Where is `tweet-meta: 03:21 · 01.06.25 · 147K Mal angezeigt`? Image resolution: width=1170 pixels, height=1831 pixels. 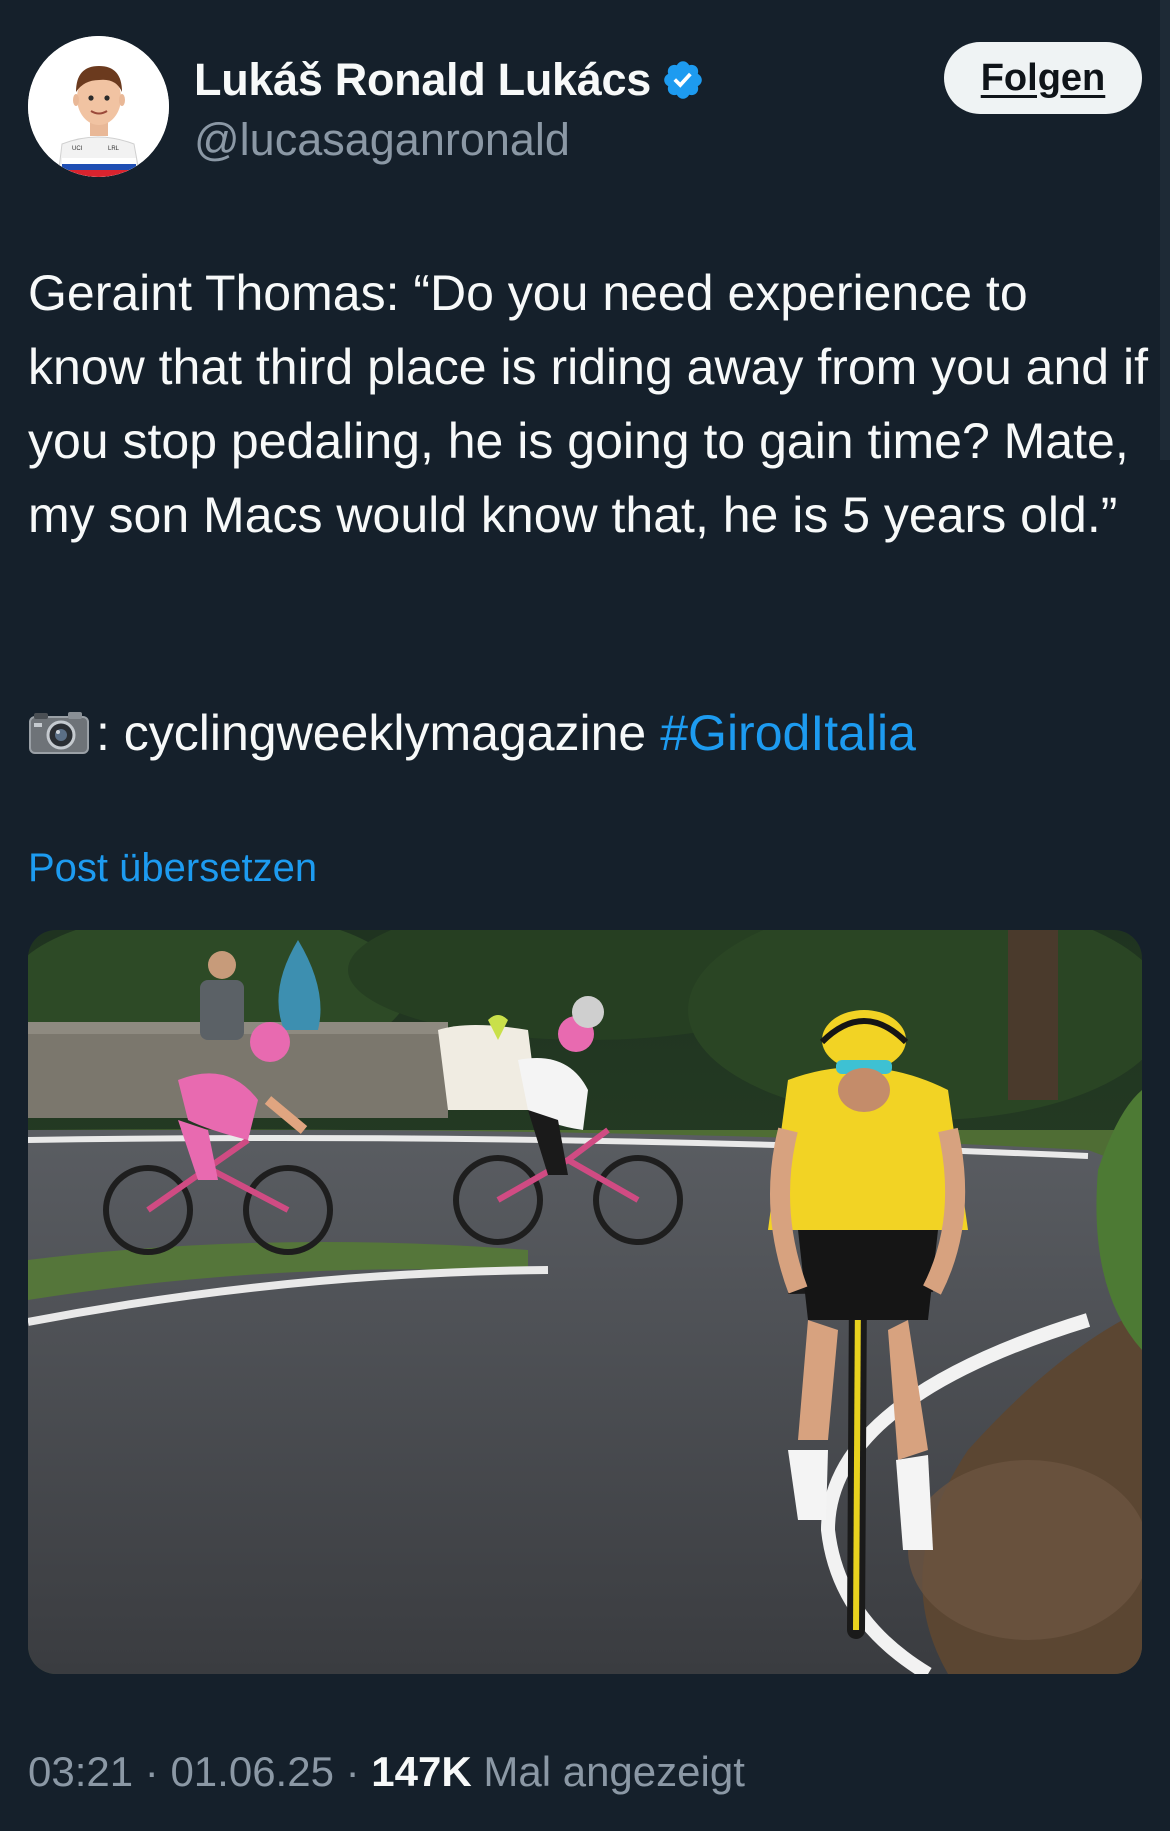 tweet-meta: 03:21 · 01.06.25 · 147K Mal angezeigt is located at coordinates (386, 1772).